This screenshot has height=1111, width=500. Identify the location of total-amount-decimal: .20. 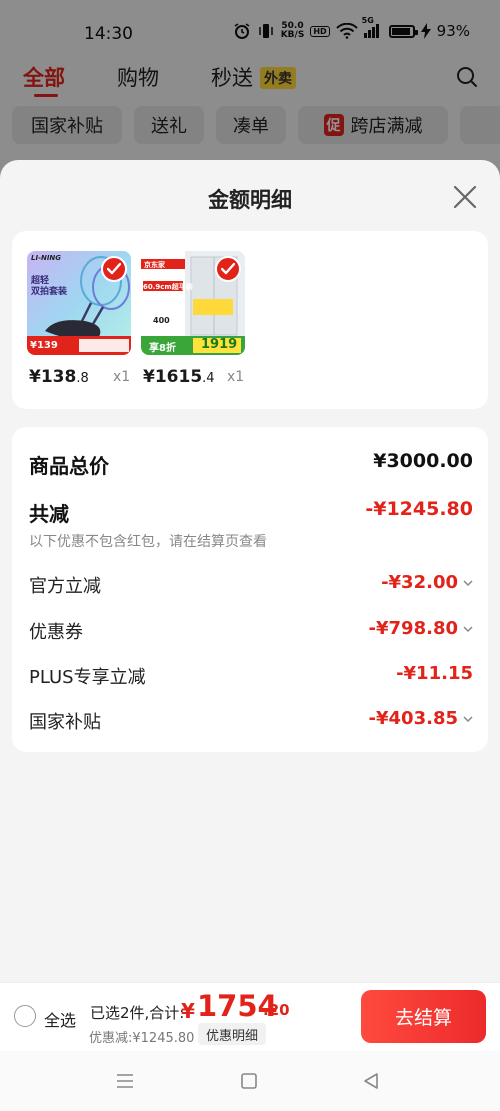
(276, 1010).